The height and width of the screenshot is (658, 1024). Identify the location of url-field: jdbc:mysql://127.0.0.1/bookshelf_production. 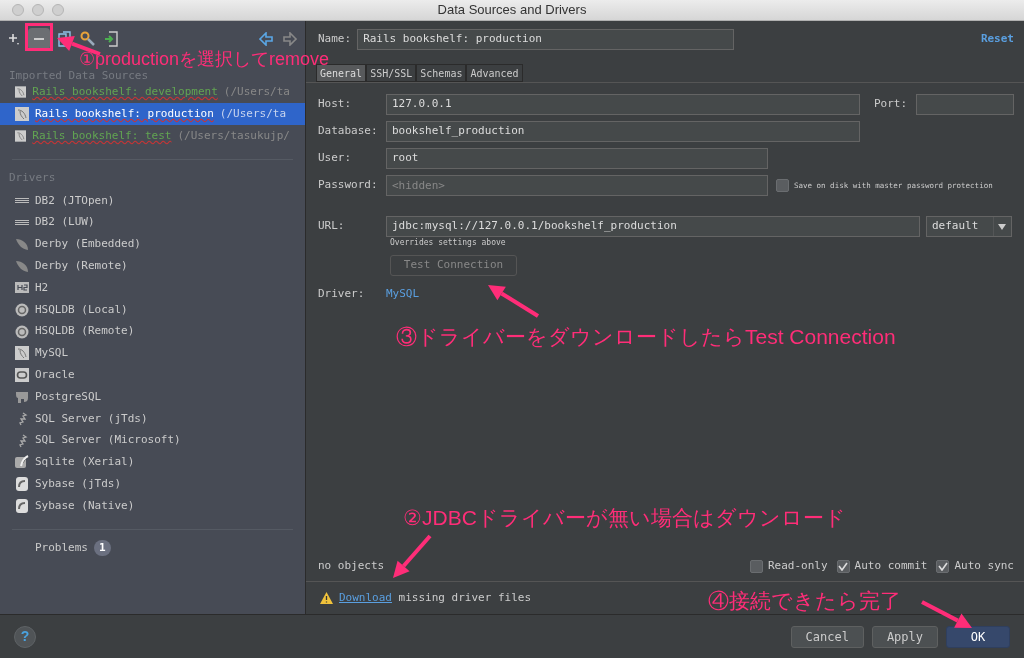
(653, 226).